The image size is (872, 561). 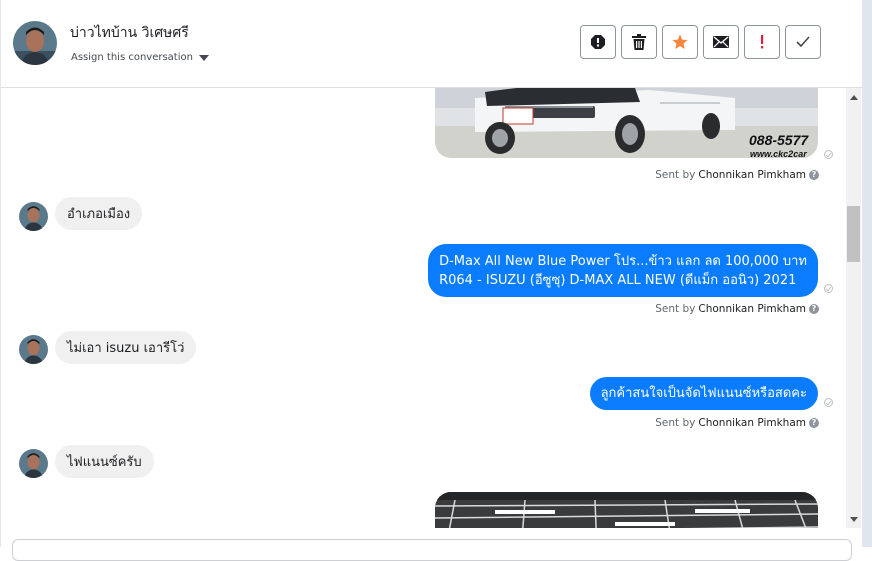 What do you see at coordinates (99, 213) in the screenshot?
I see `incoming-message: อำเภอเมือง` at bounding box center [99, 213].